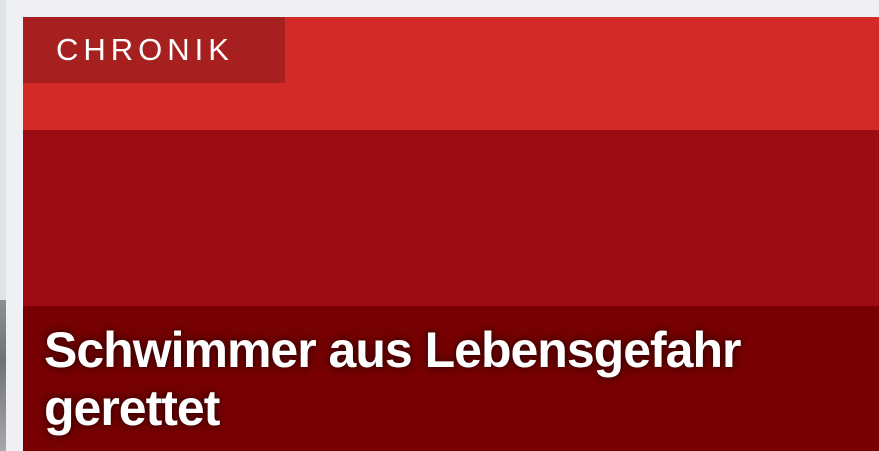  Describe the element at coordinates (3, 375) in the screenshot. I see `previous-card-image-edge` at that location.